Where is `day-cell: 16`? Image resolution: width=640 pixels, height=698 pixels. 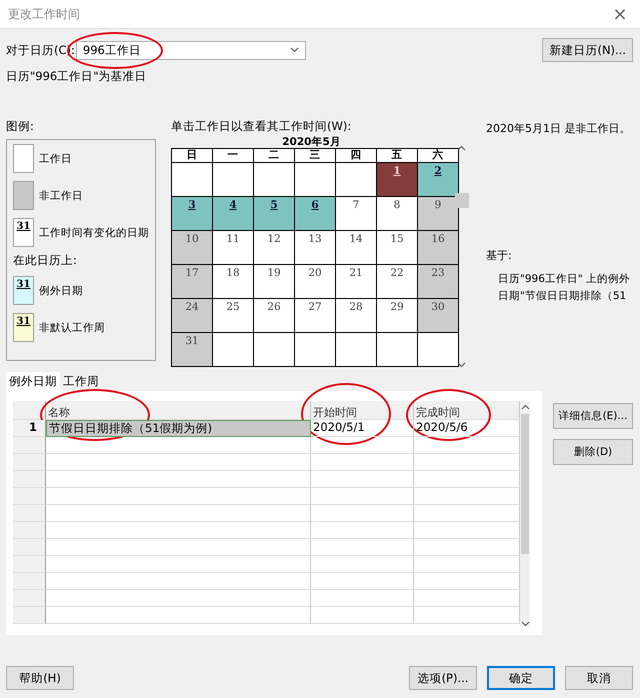 day-cell: 16 is located at coordinates (438, 247).